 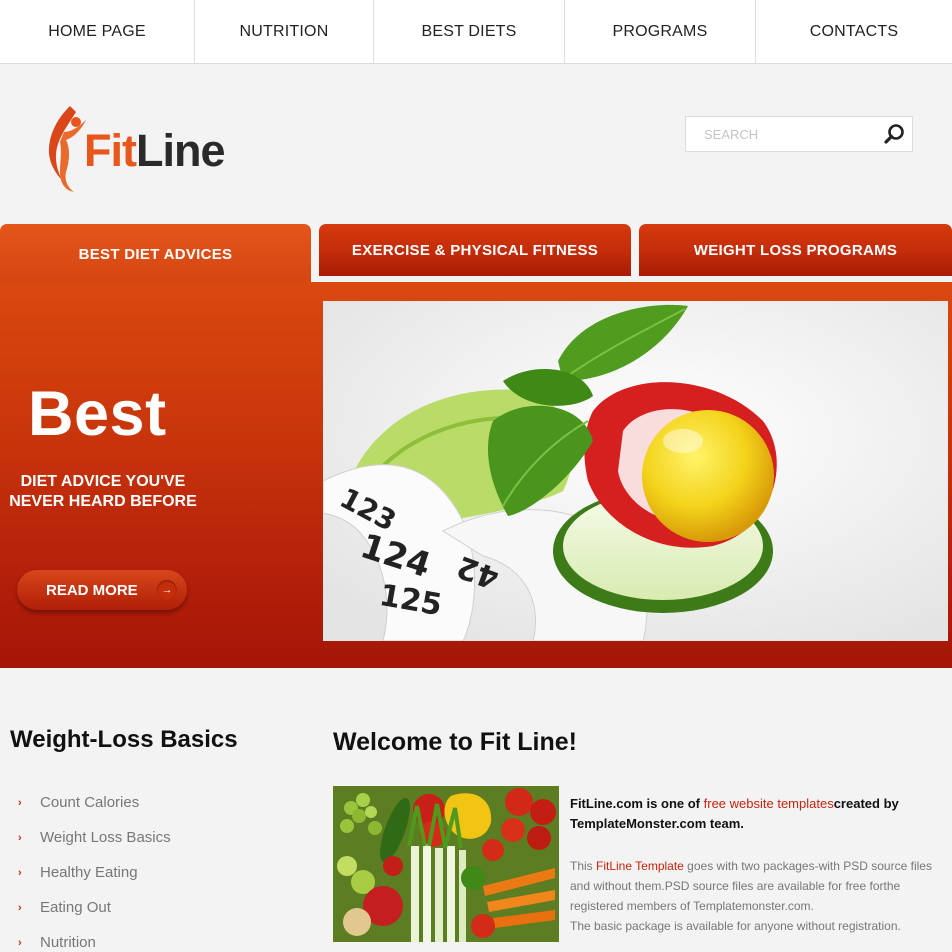 I want to click on tab-weight-loss-programs: WEIGHT LOSS PROGRAMS, so click(x=795, y=253).